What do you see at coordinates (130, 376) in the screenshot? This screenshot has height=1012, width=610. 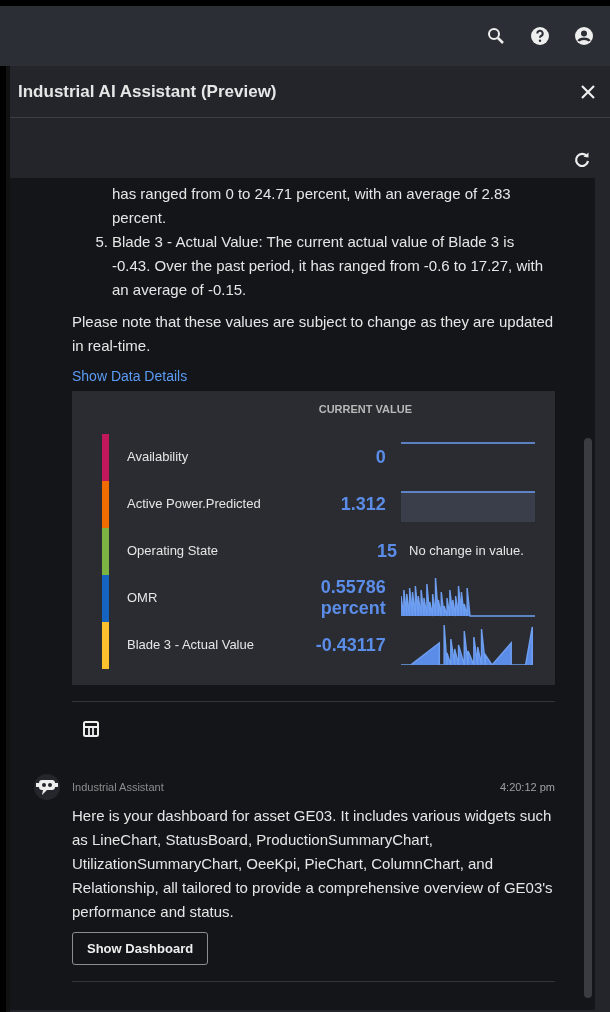 I see `details-link: Show Data Details` at bounding box center [130, 376].